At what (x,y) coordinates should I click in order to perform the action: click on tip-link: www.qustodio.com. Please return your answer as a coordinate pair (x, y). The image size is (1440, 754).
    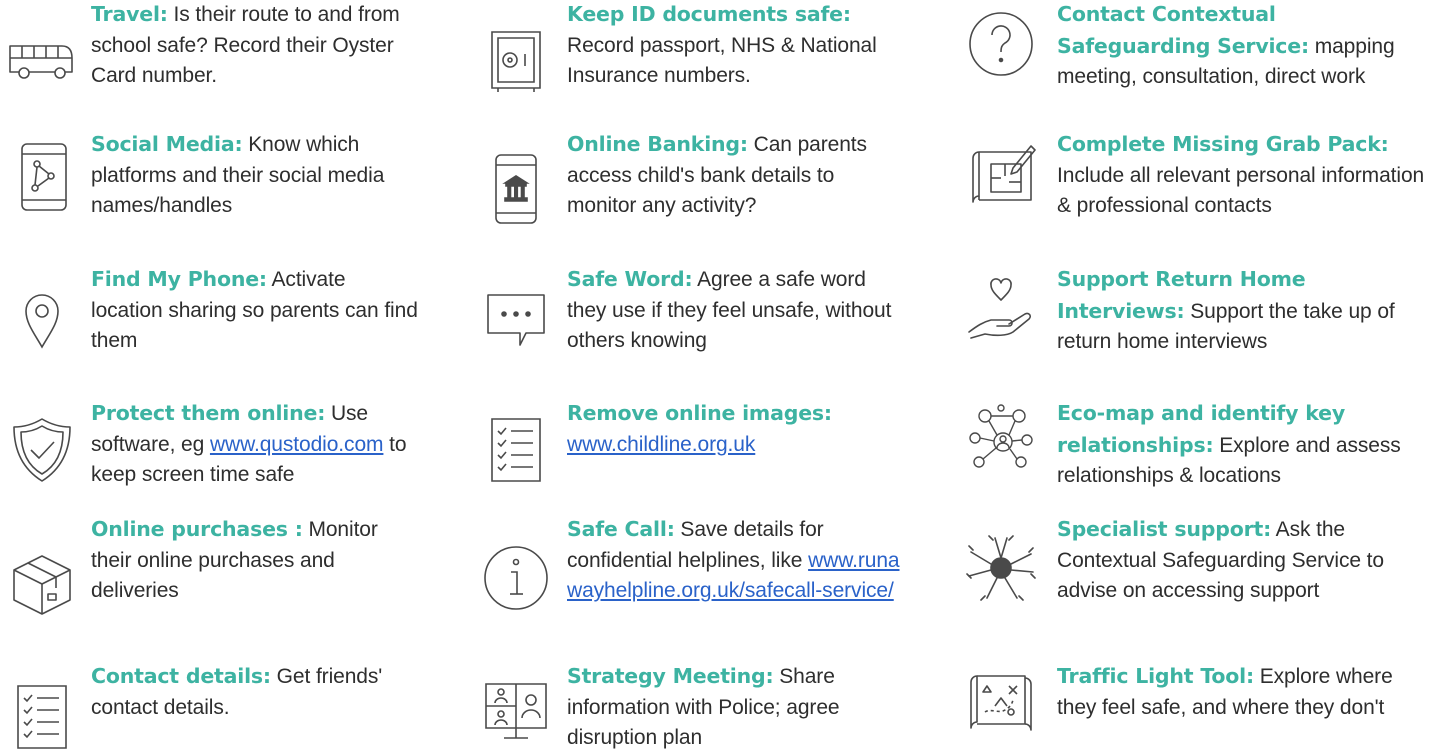
    Looking at the image, I should click on (297, 444).